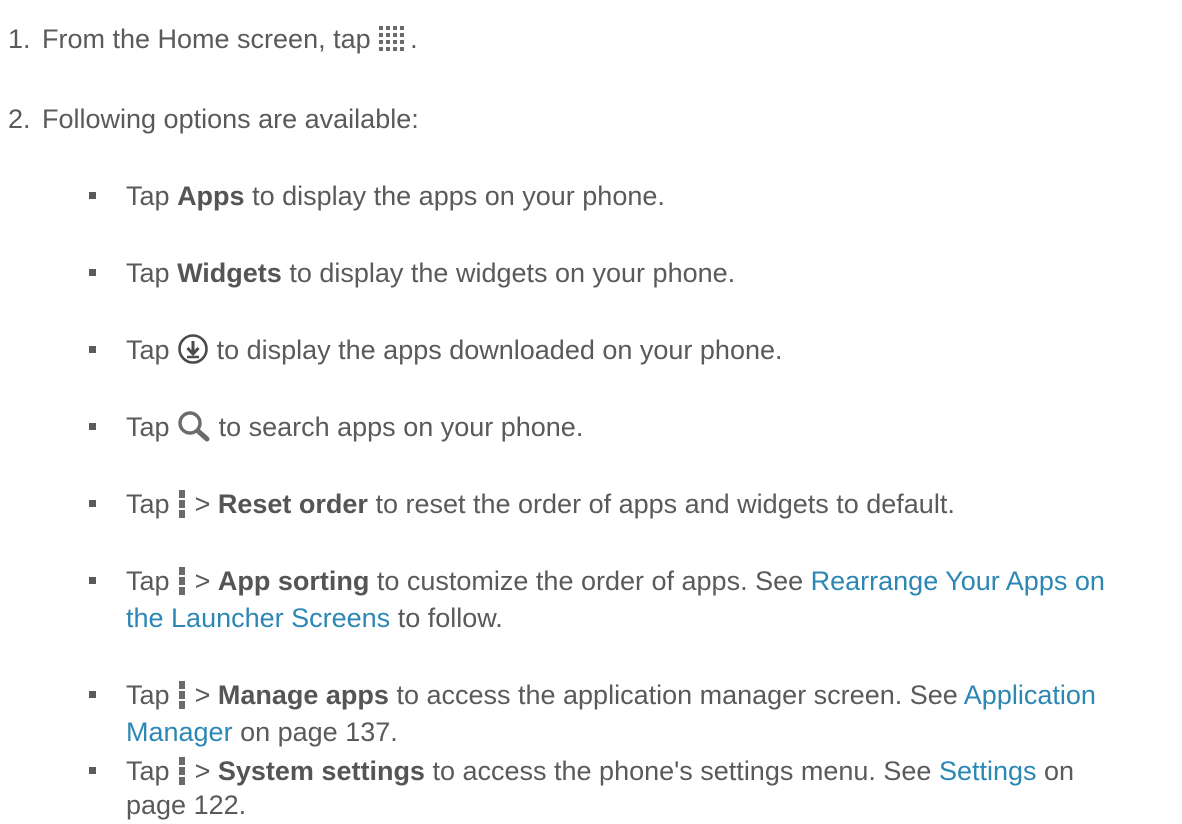 Image resolution: width=1182 pixels, height=824 pixels. What do you see at coordinates (262, 732) in the screenshot?
I see `list-item-continuation: Manager on page 137.` at bounding box center [262, 732].